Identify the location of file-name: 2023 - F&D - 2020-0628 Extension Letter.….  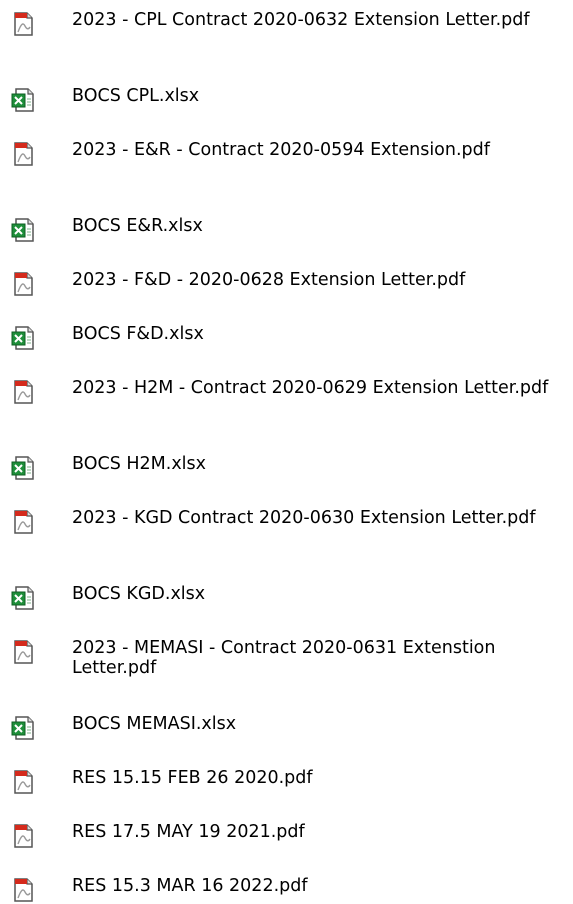
(269, 280).